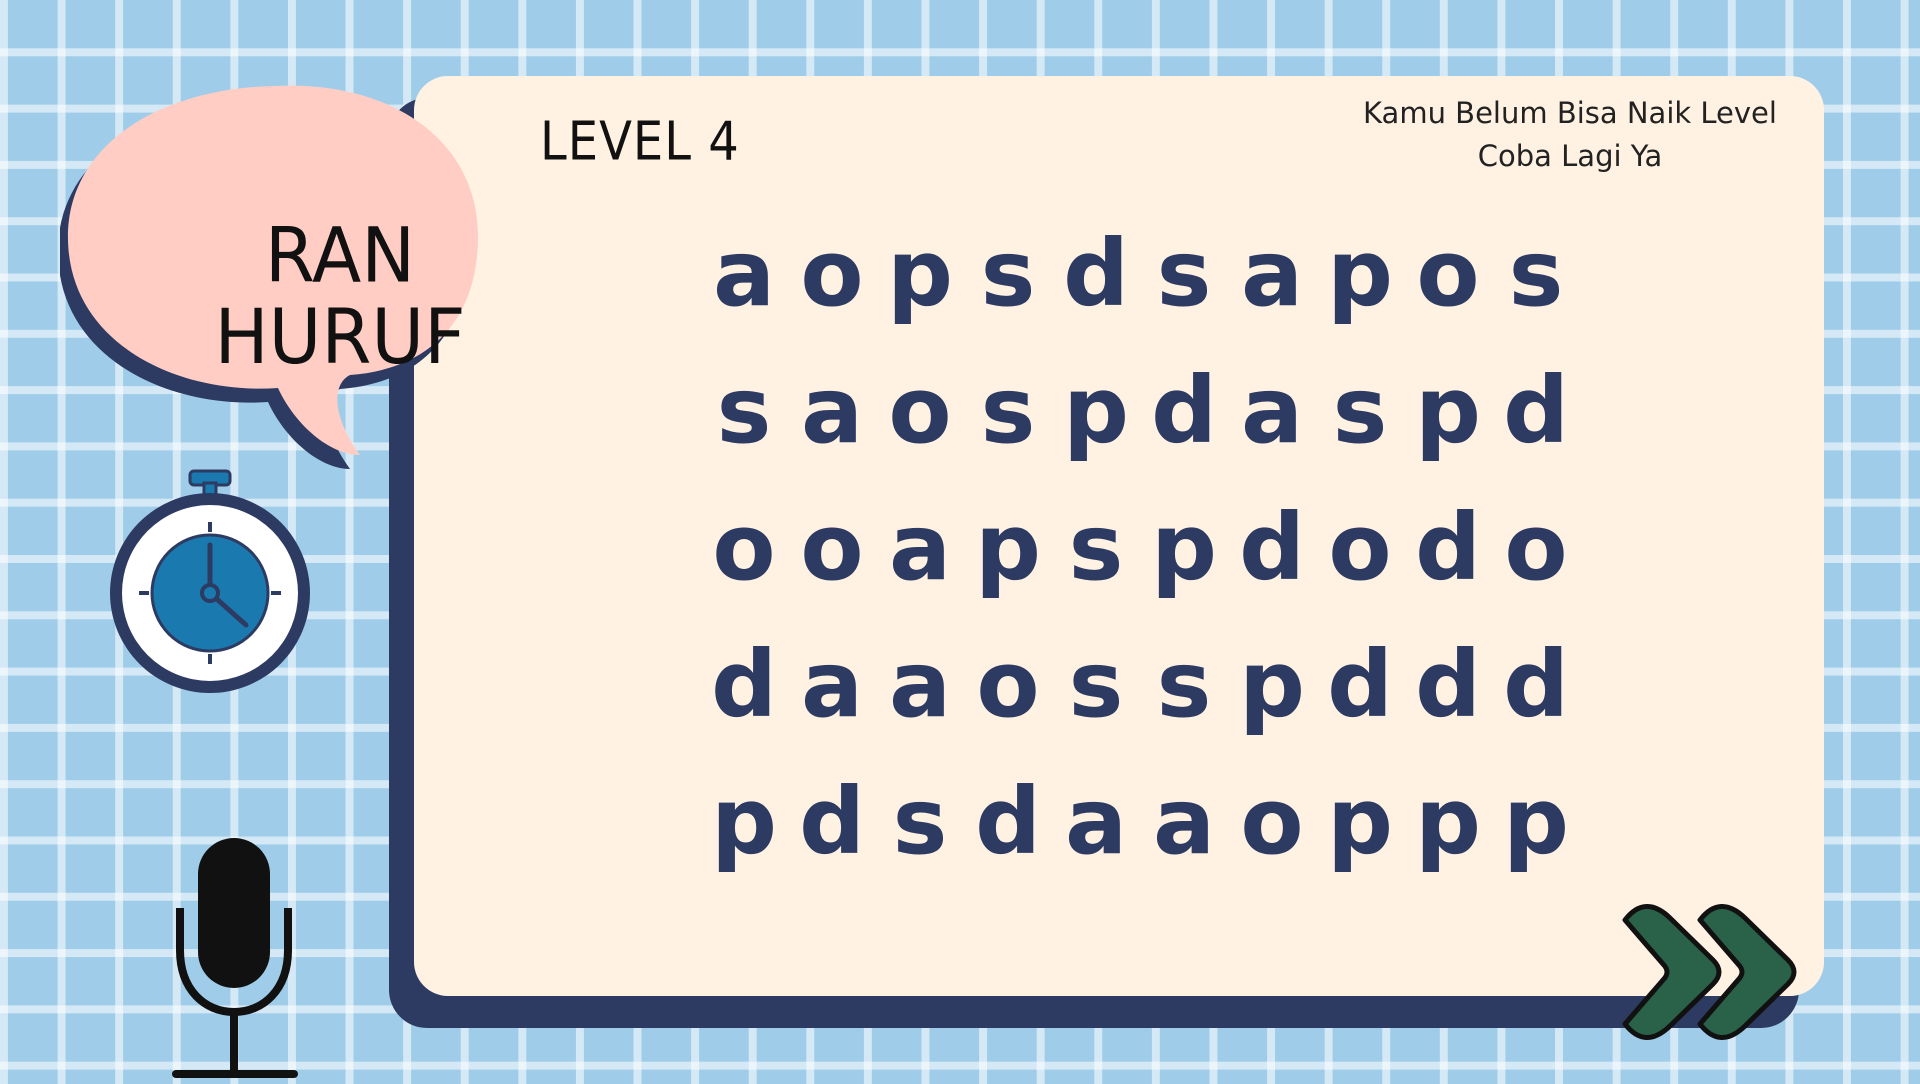 The image size is (1920, 1084). I want to click on letter-row: daaosspddd, so click(1150, 684).